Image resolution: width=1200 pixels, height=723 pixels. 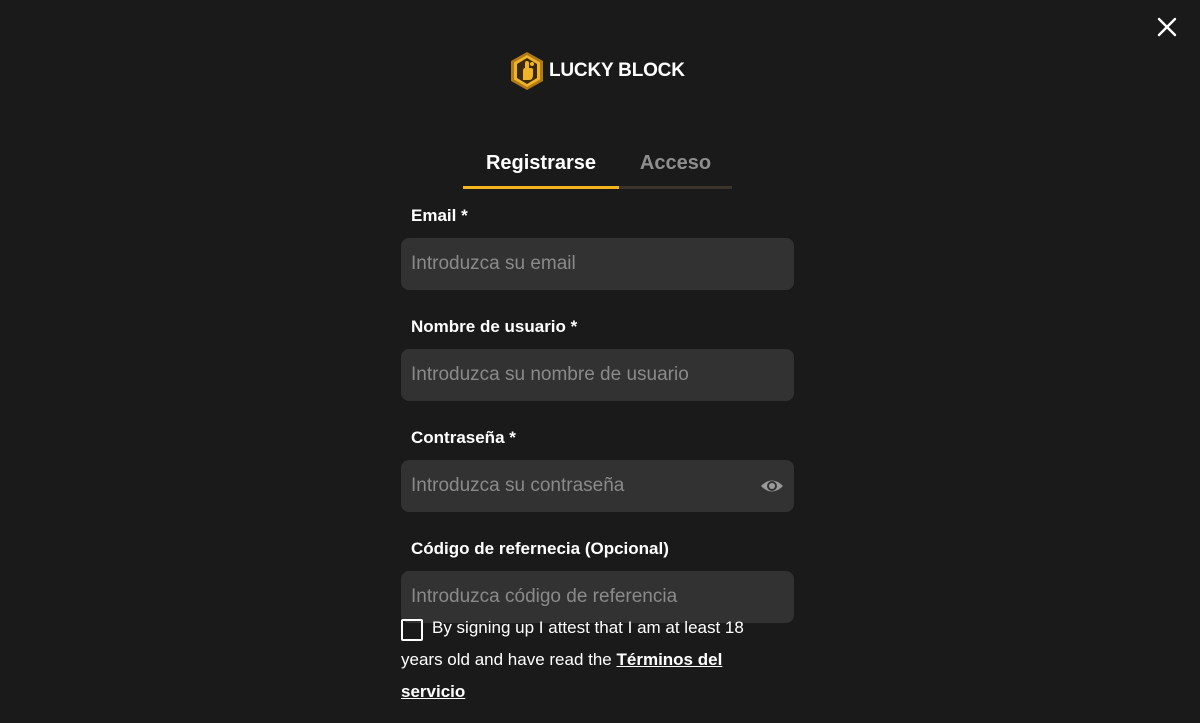 I want to click on brand-logo: LUCKY BLOCK, so click(x=597, y=71).